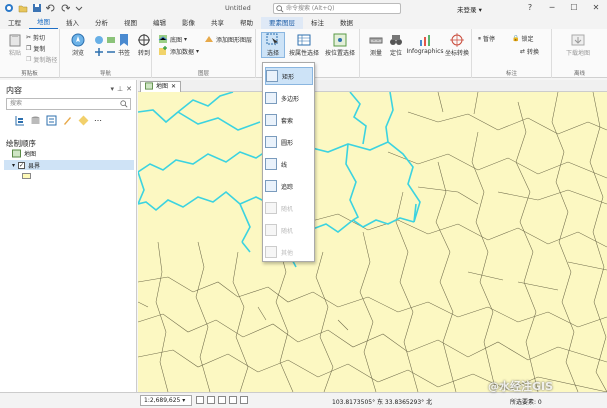  I want to click on tree-layer-label: 县界, so click(34, 166).